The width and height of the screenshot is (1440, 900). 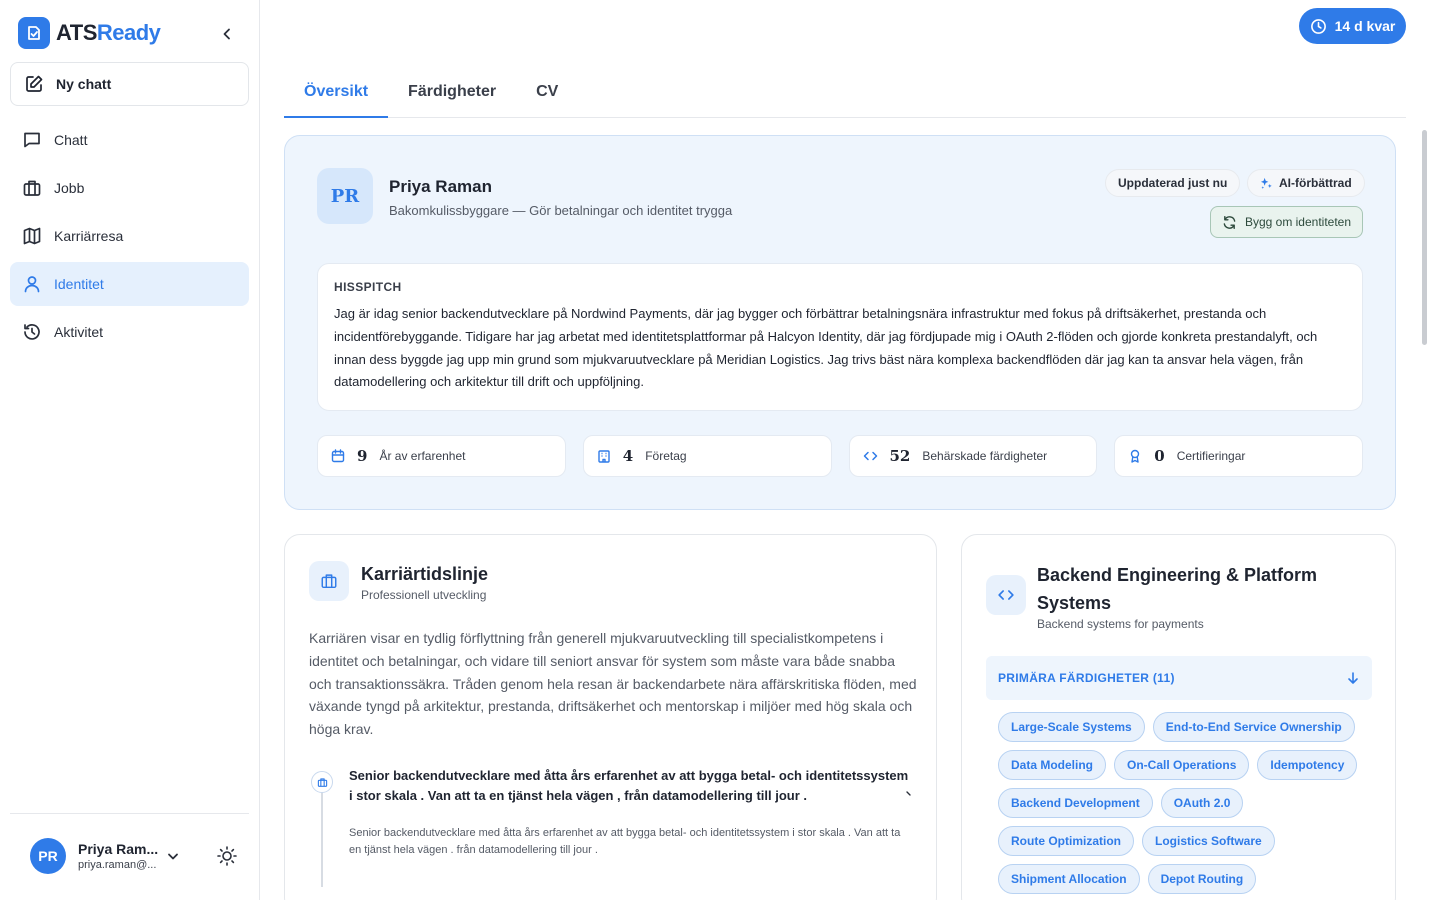 I want to click on arrow-down-icon, so click(x=1353, y=678).